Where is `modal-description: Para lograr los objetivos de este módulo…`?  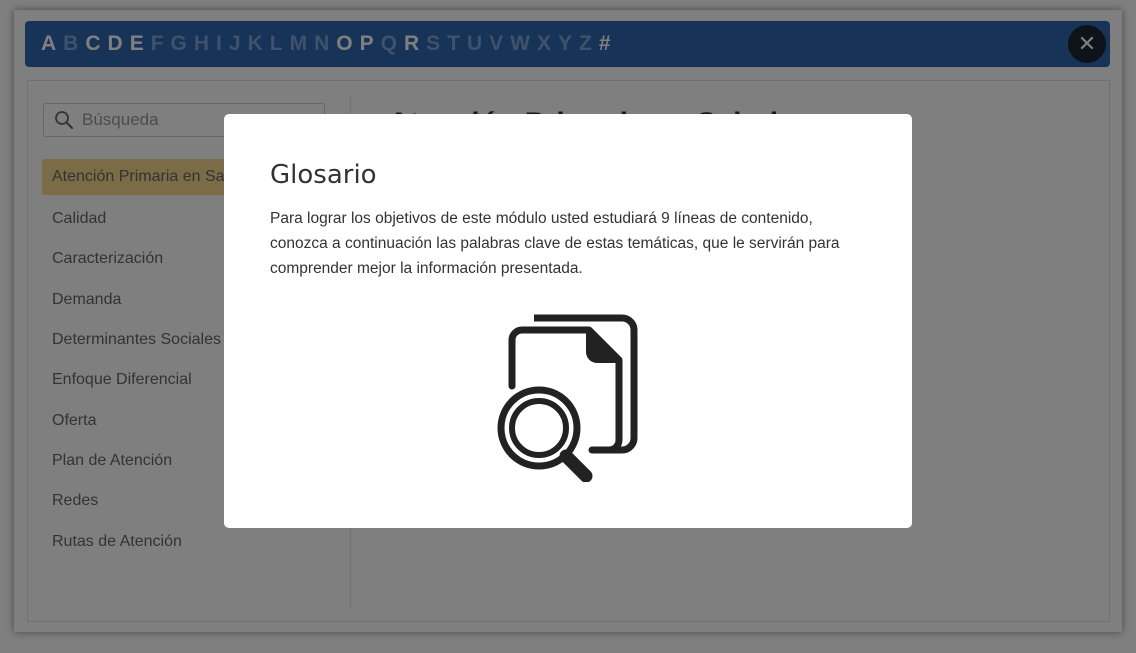
modal-description: Para lograr los objetivos de este módulo… is located at coordinates (555, 243).